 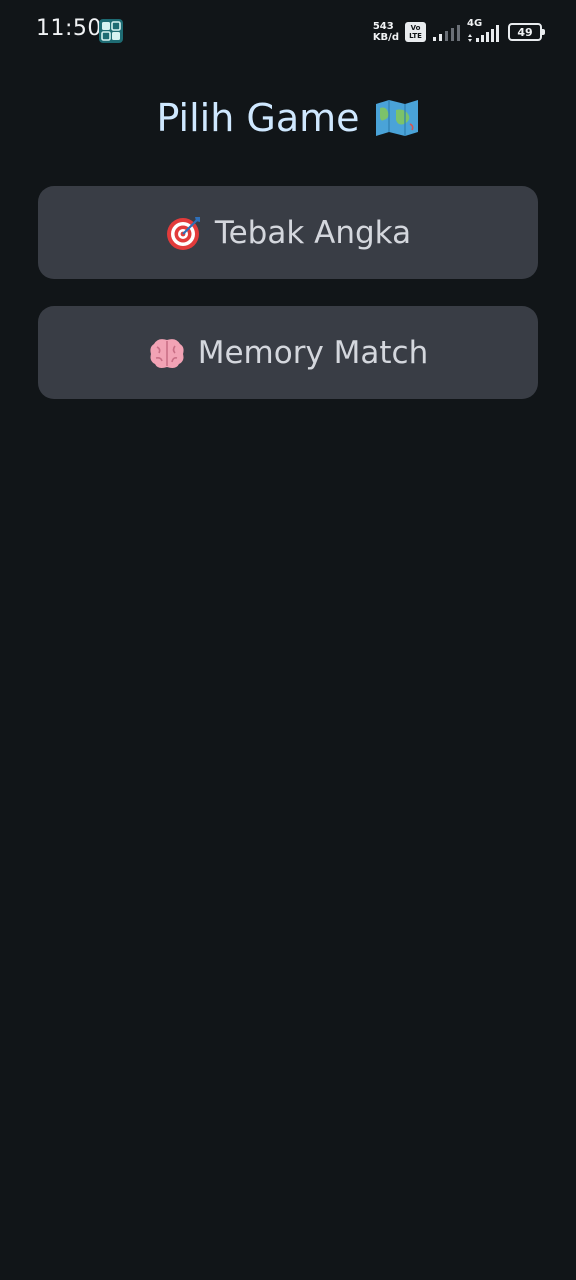 I want to click on volte-top-text: Vo, so click(x=415, y=28).